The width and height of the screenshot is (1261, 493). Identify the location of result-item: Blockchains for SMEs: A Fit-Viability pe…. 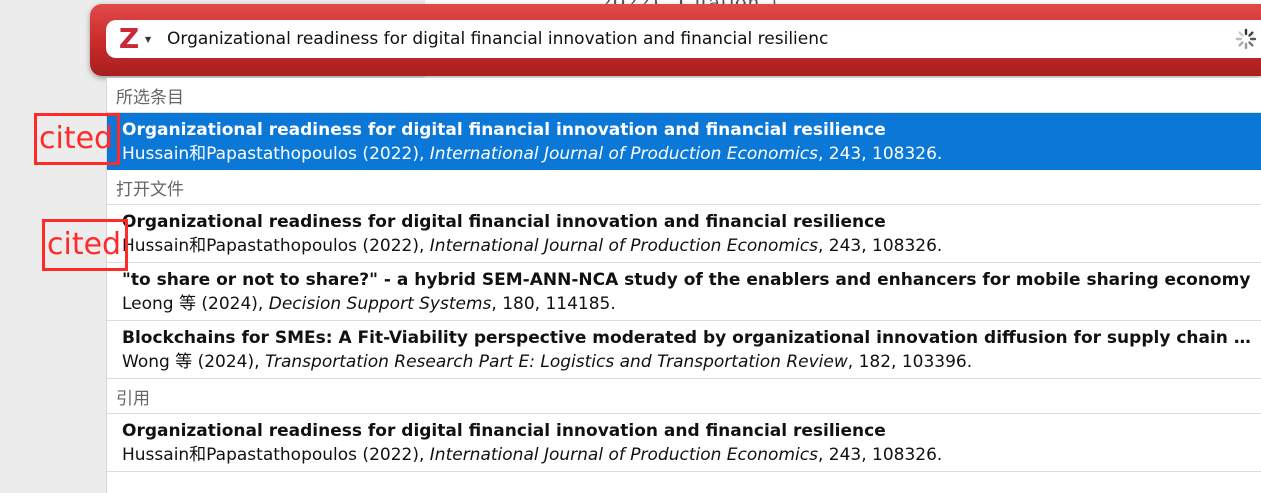
(684, 350).